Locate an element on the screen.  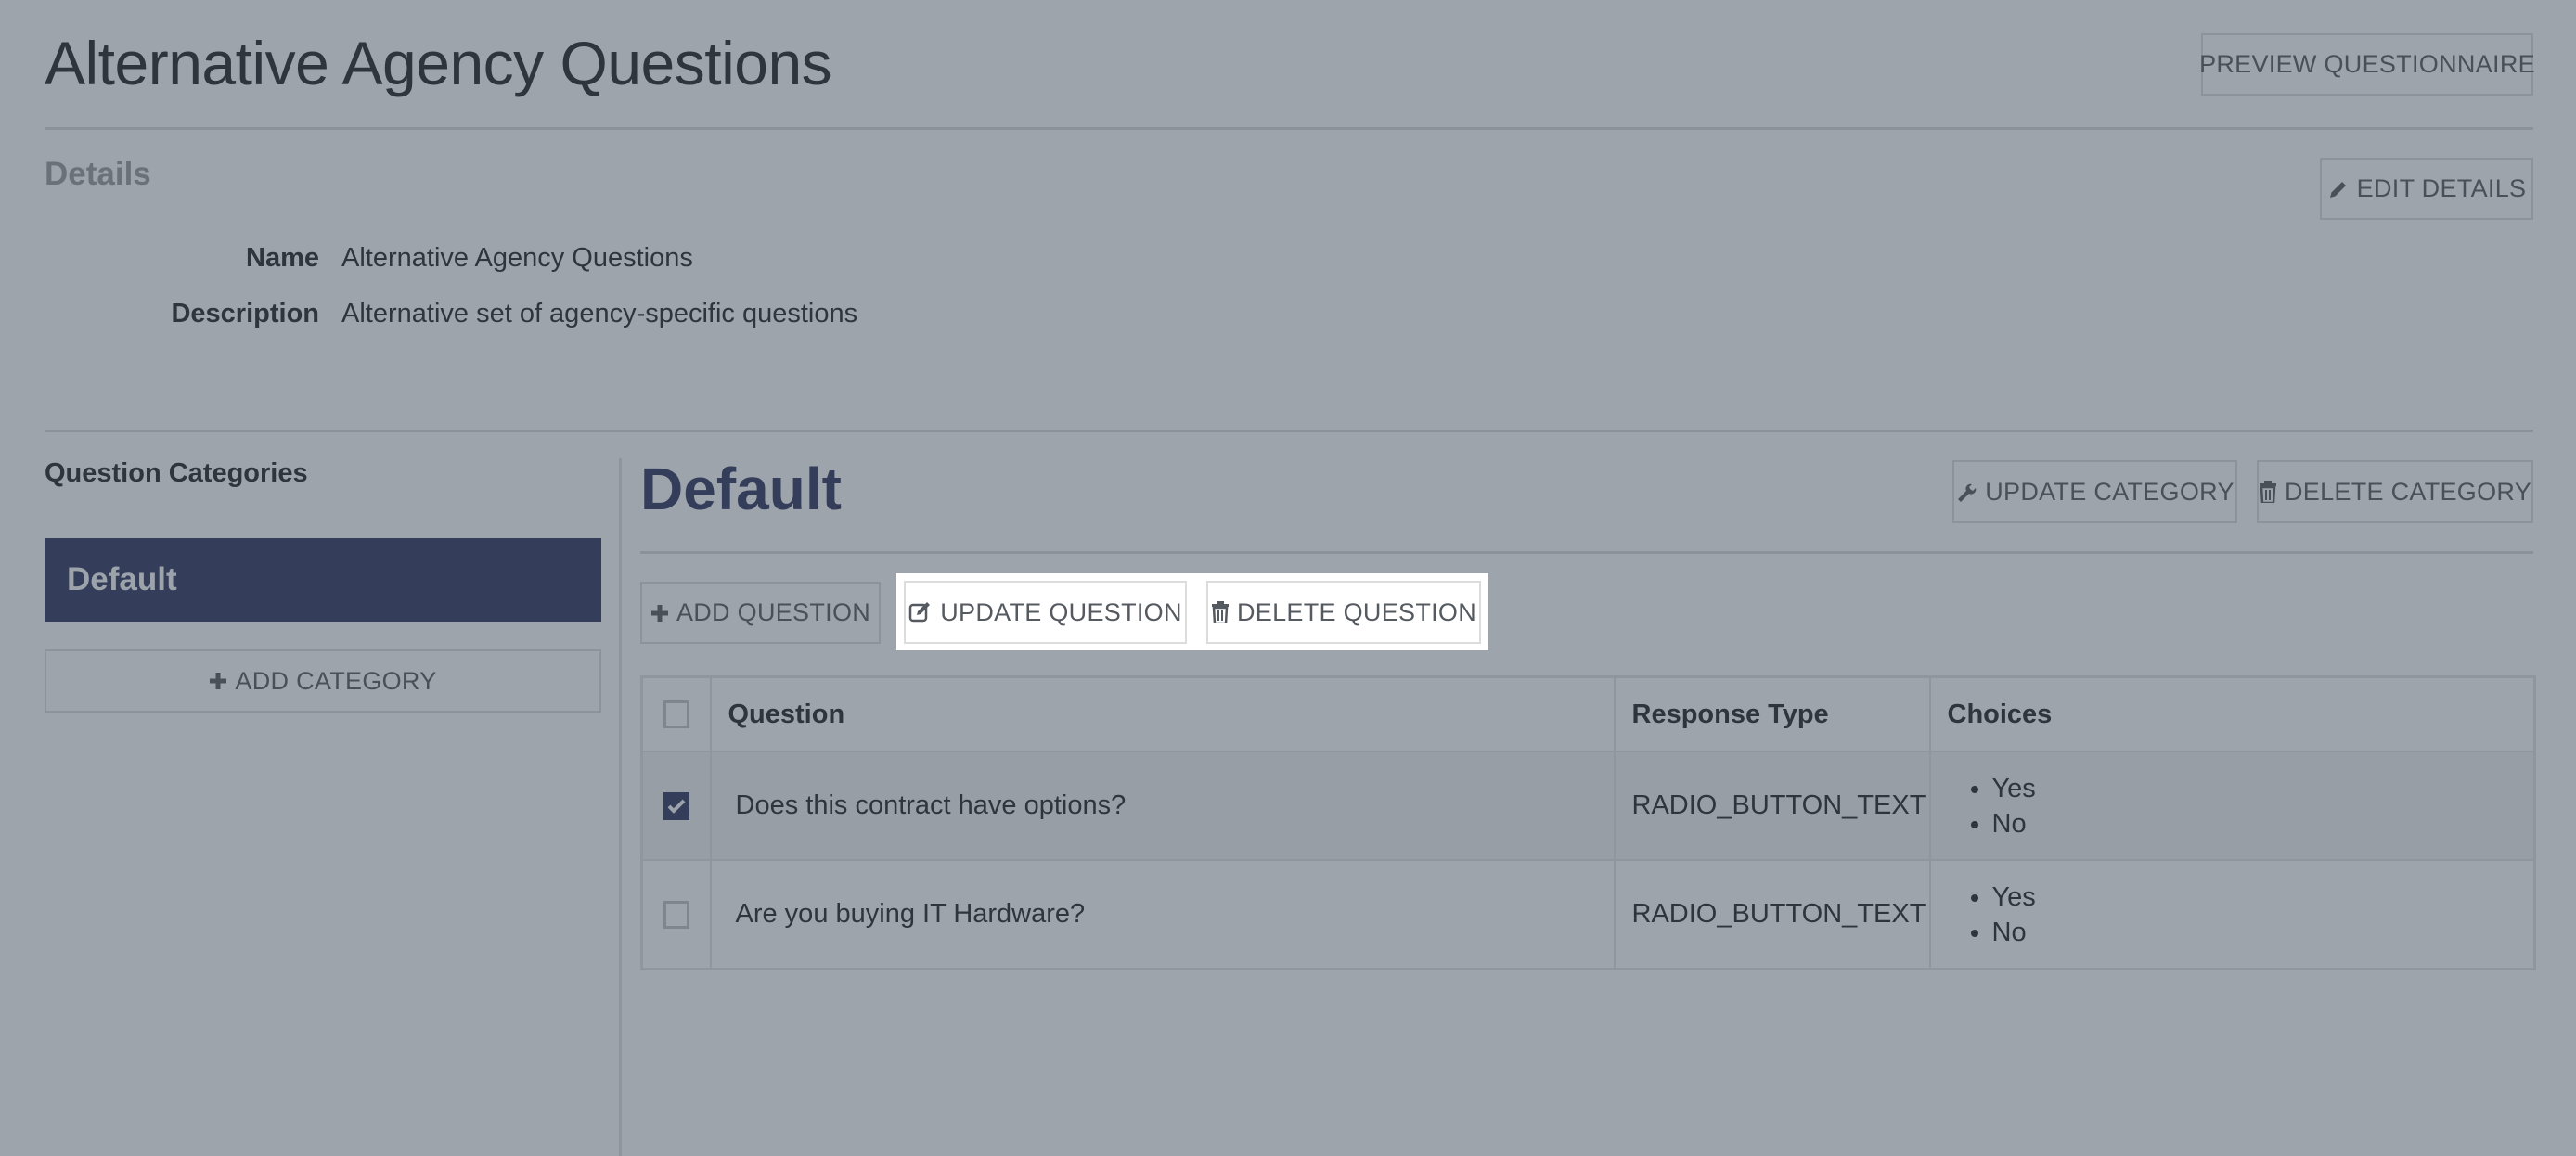
edit-details-button: EDIT DETAILS is located at coordinates (2426, 189).